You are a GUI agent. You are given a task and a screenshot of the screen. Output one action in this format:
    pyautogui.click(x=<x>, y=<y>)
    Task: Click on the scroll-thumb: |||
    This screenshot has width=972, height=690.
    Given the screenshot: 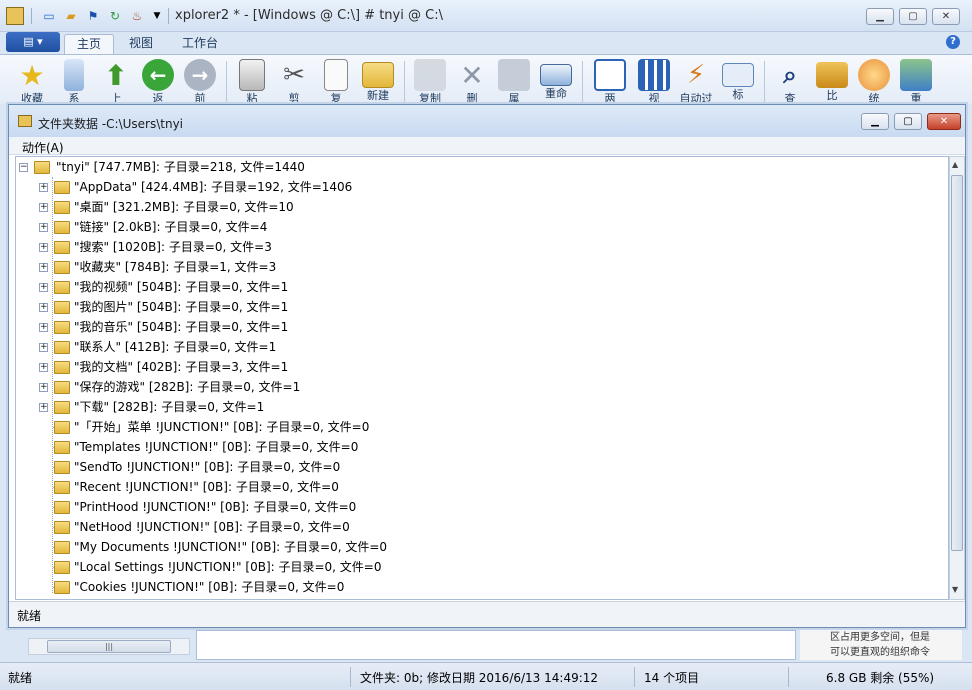 What is the action you would take?
    pyautogui.click(x=109, y=646)
    